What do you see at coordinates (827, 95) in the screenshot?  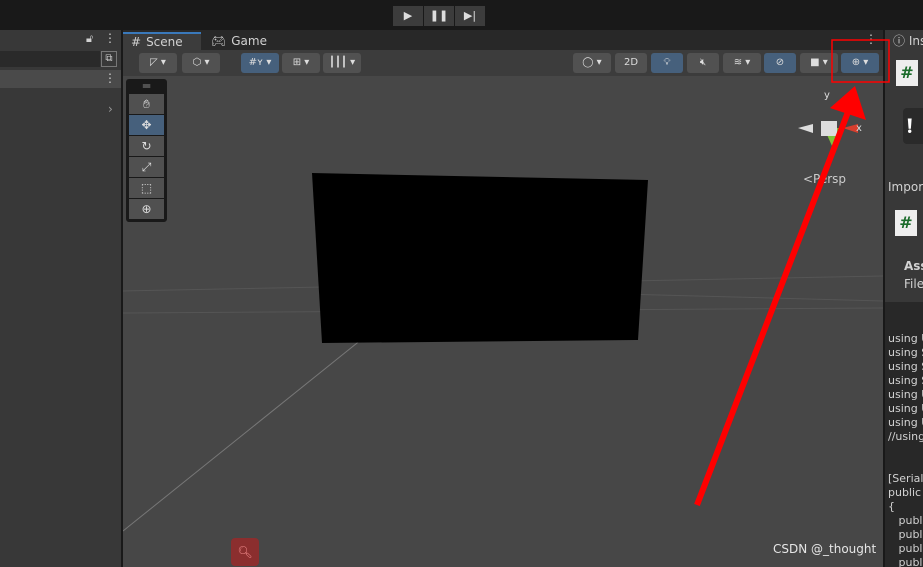 I see `gizmo-y-label: y` at bounding box center [827, 95].